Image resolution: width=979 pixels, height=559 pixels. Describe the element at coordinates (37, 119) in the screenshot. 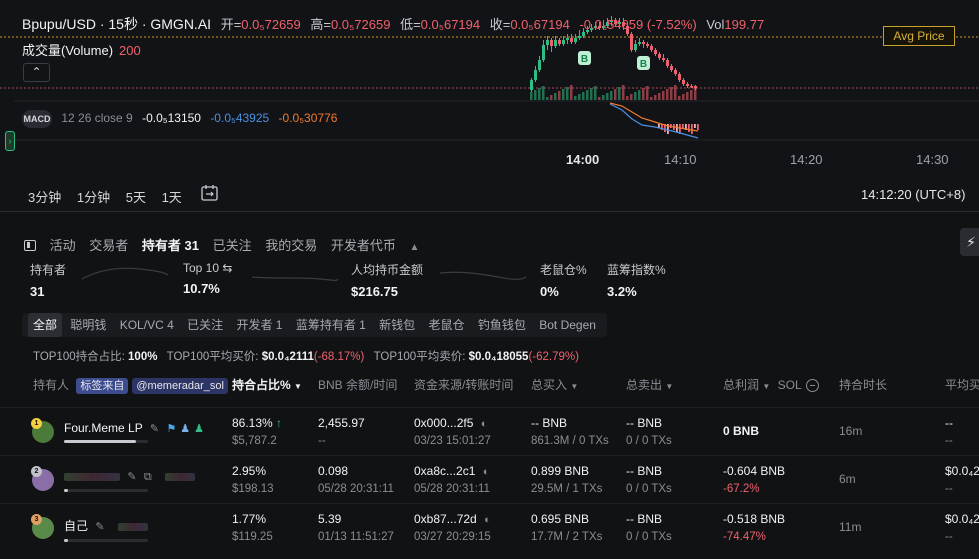

I see `macd-logo: MACD` at that location.